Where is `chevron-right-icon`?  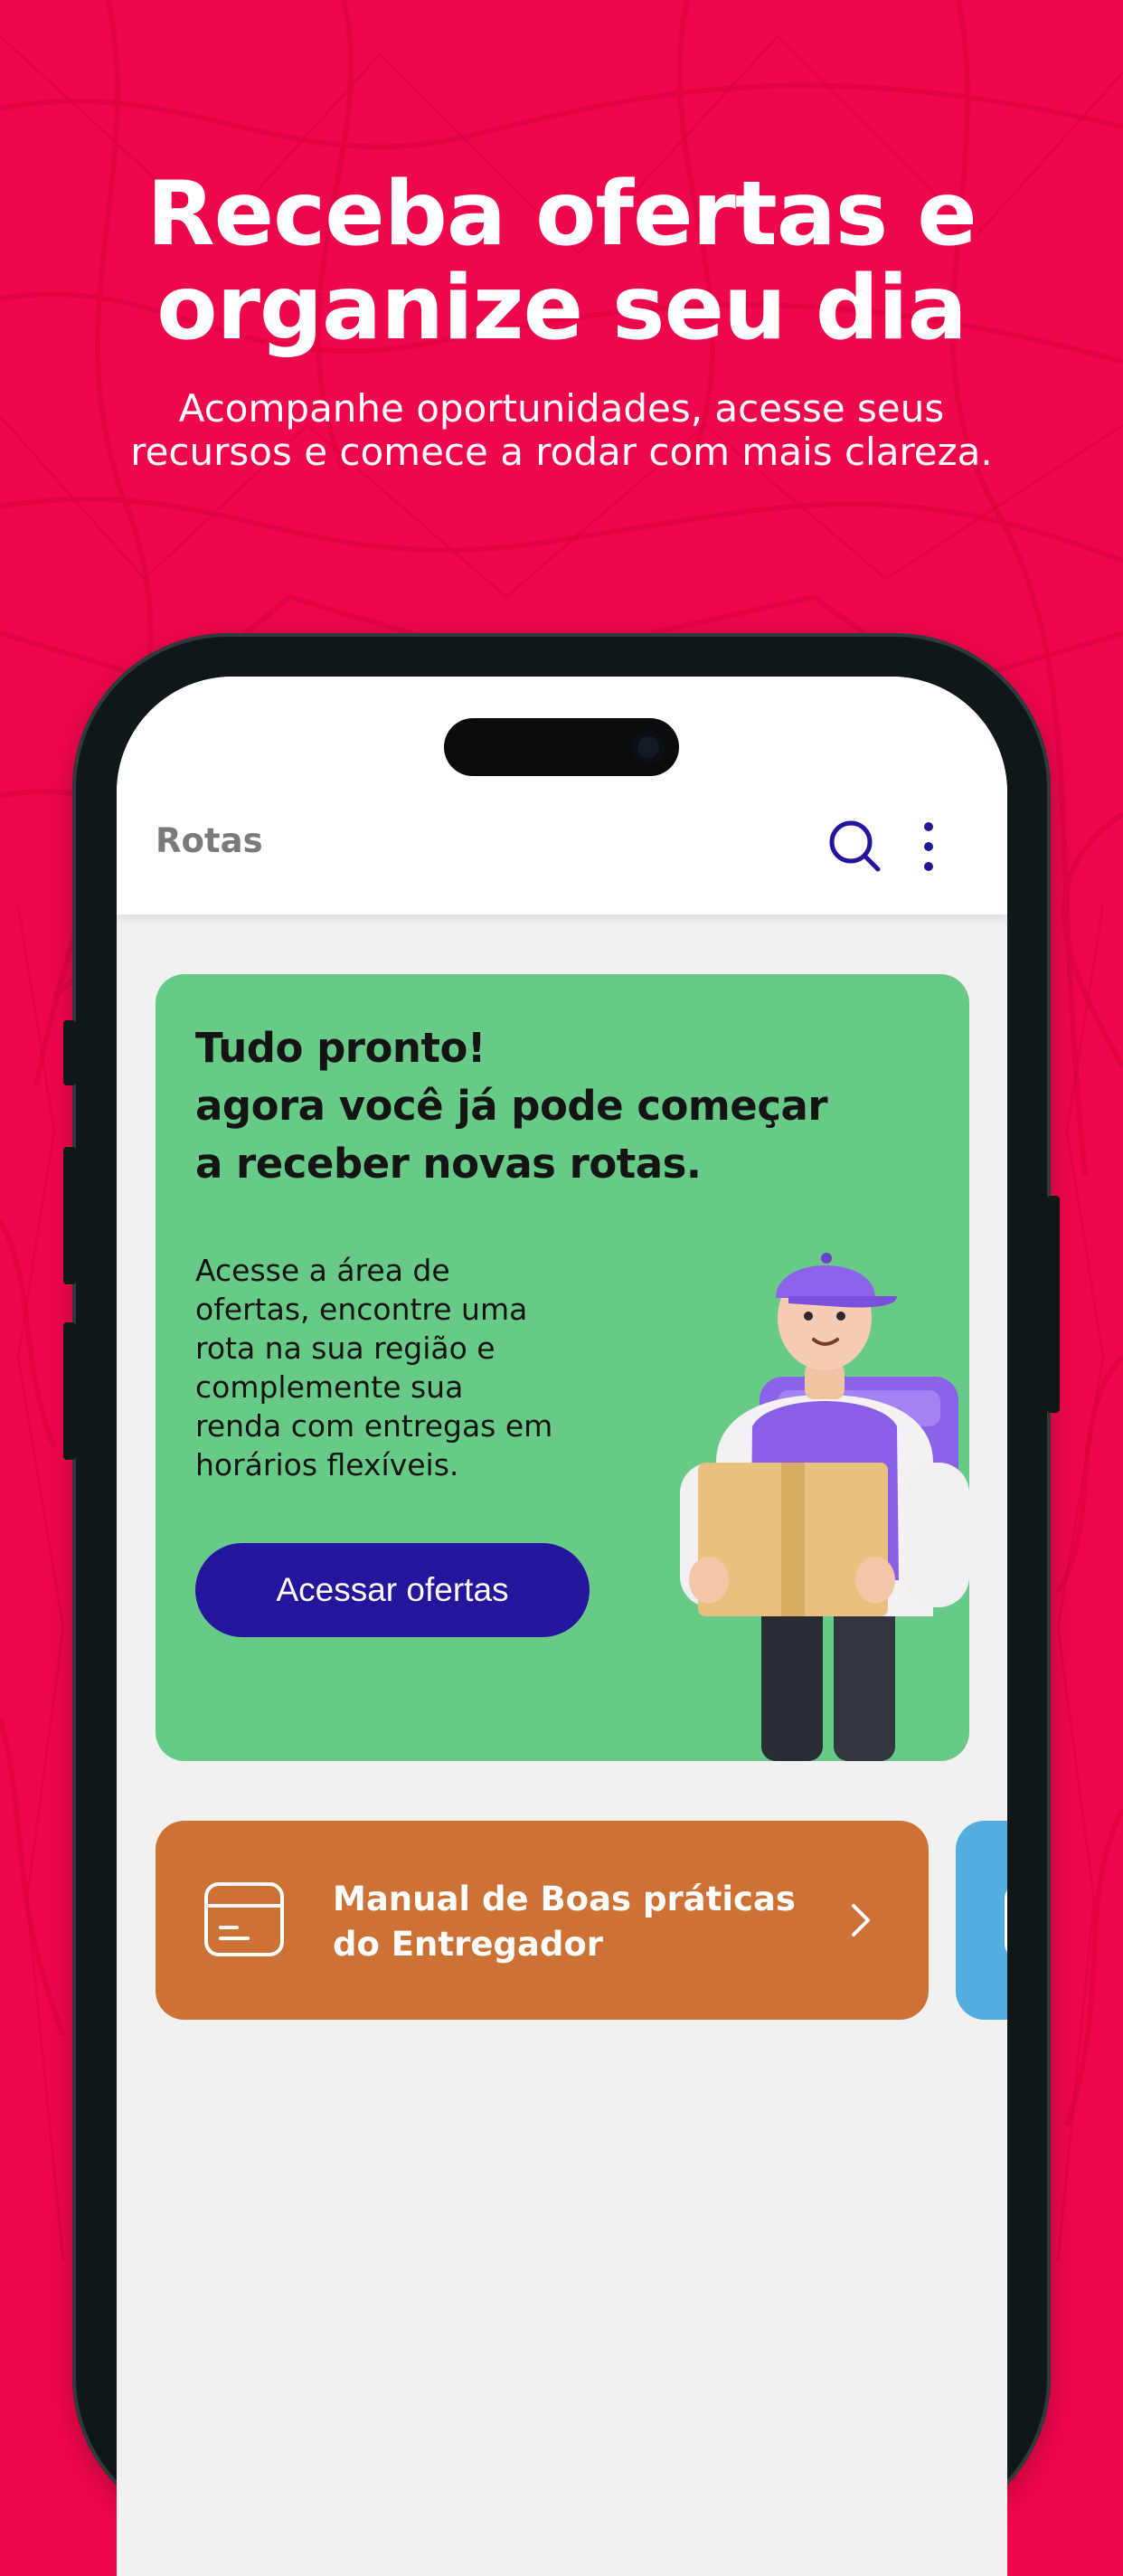 chevron-right-icon is located at coordinates (861, 1921).